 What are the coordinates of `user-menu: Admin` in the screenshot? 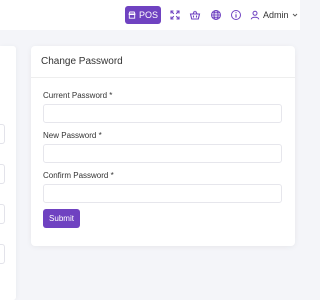 It's located at (274, 15).